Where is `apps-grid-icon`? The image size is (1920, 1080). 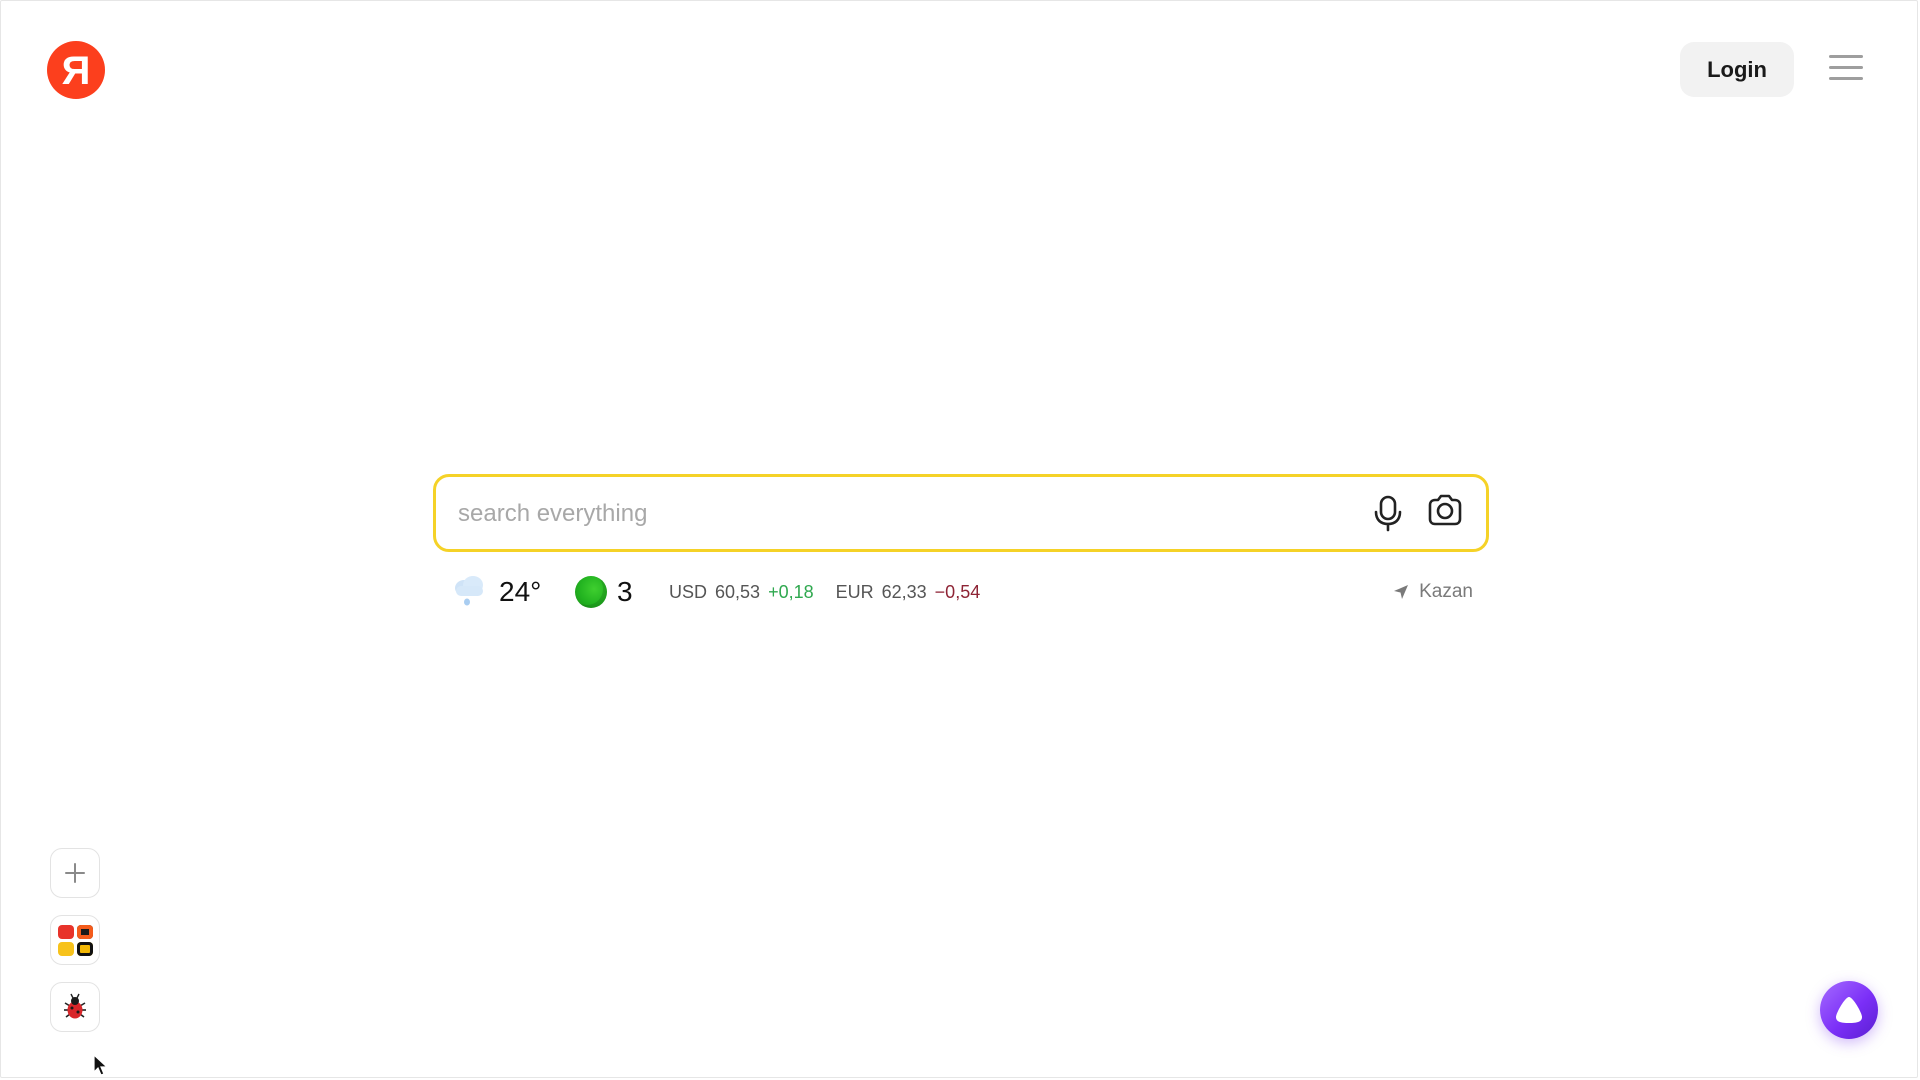
apps-grid-icon is located at coordinates (75, 940).